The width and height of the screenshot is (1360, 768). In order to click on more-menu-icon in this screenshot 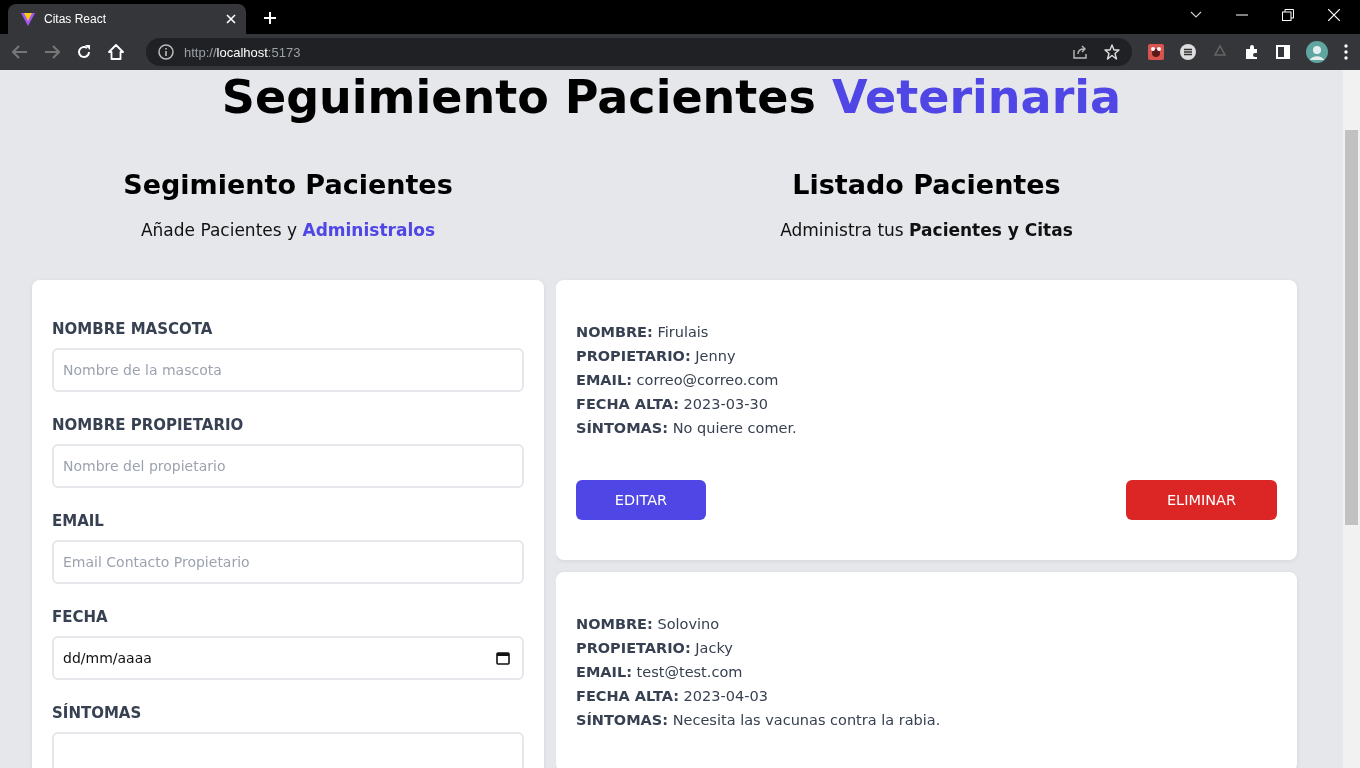, I will do `click(1346, 52)`.